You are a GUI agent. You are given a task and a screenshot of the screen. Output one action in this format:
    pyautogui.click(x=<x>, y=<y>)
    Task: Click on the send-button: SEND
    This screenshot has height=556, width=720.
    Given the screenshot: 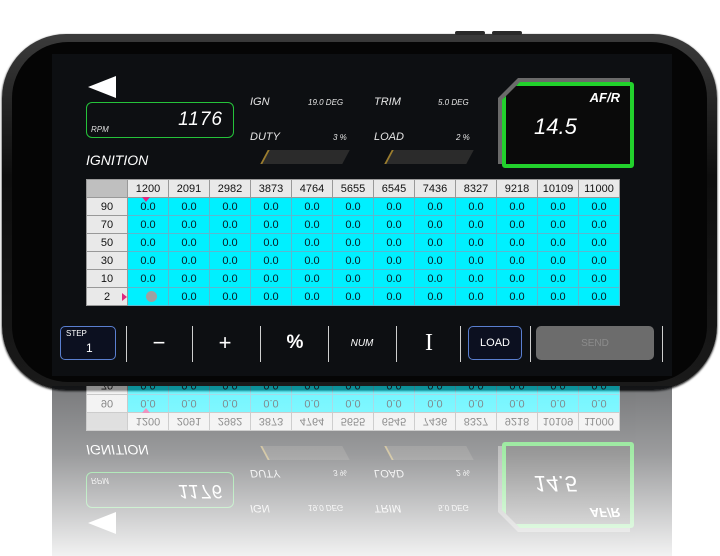 What is the action you would take?
    pyautogui.click(x=595, y=343)
    